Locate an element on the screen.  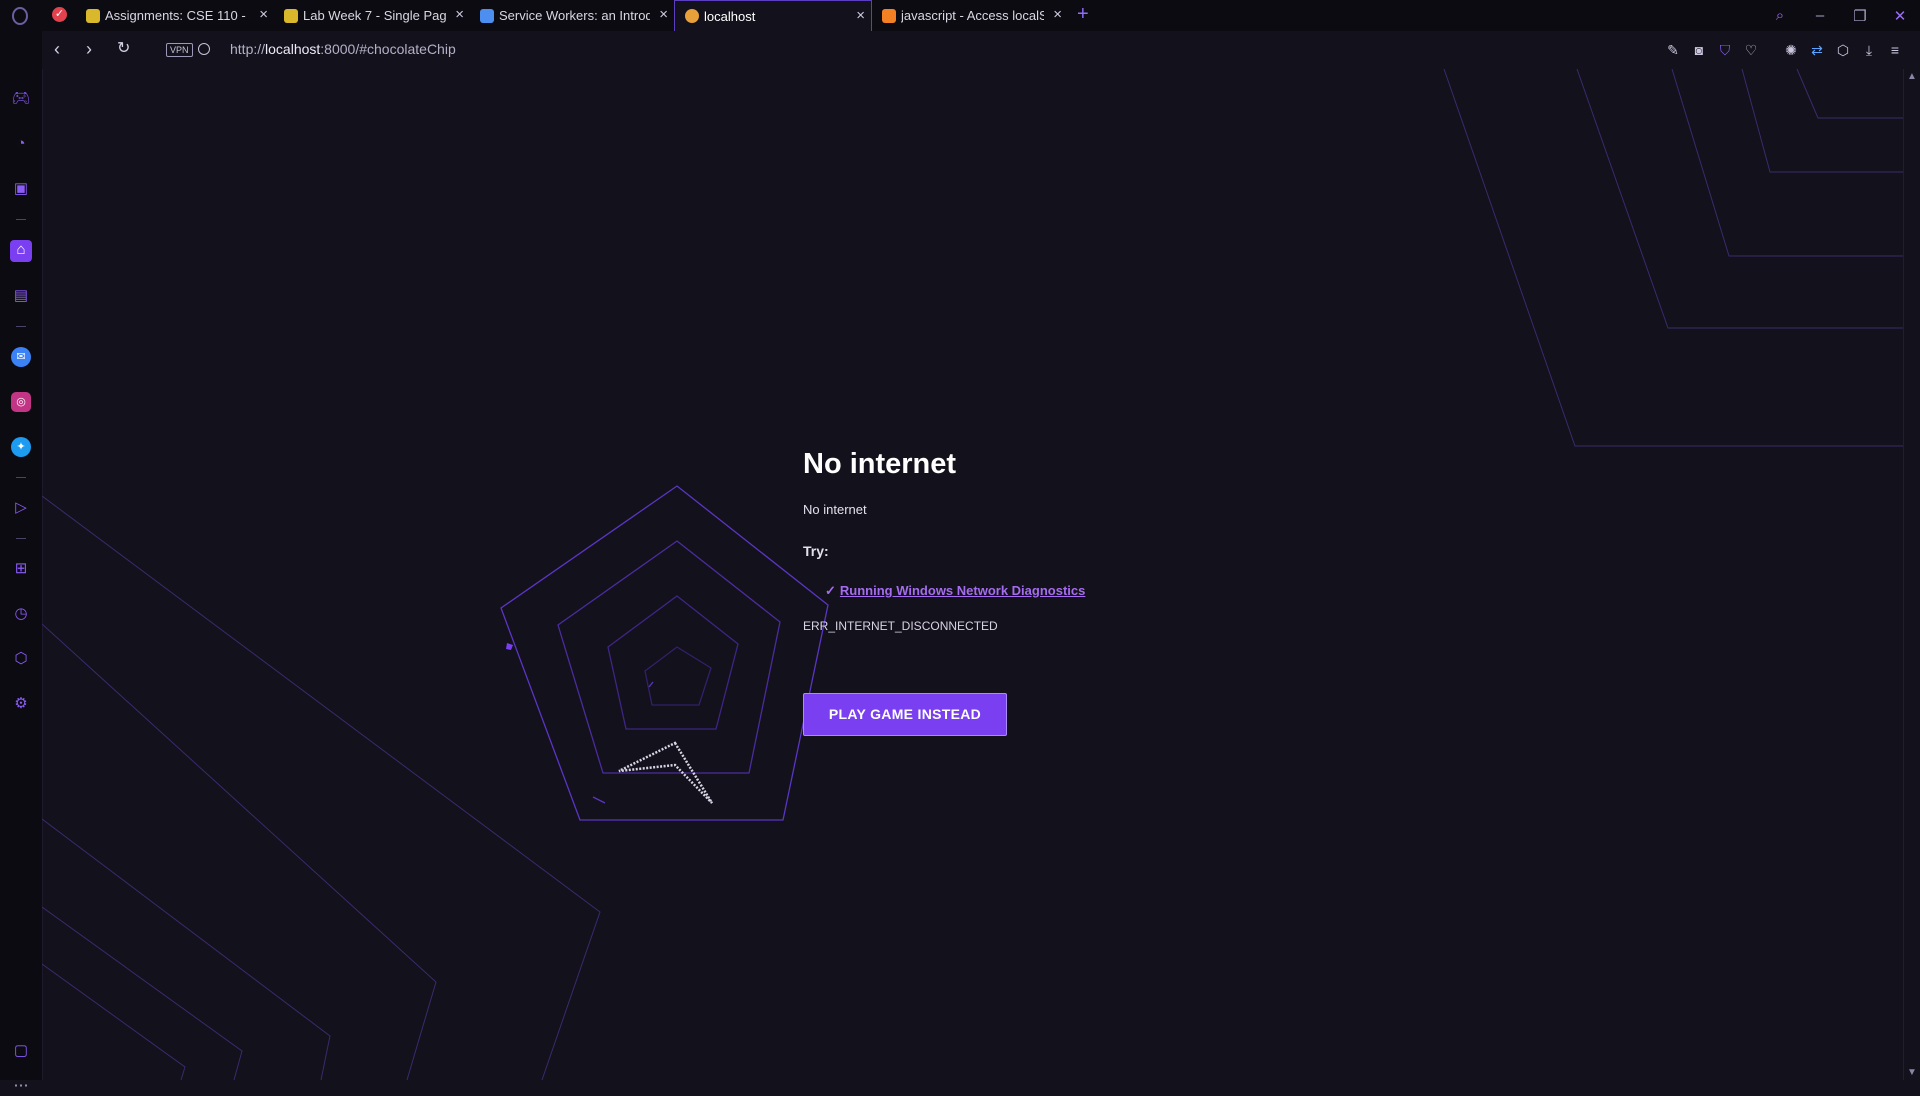
url-path: :8000/#chocolateChip is located at coordinates (388, 49).